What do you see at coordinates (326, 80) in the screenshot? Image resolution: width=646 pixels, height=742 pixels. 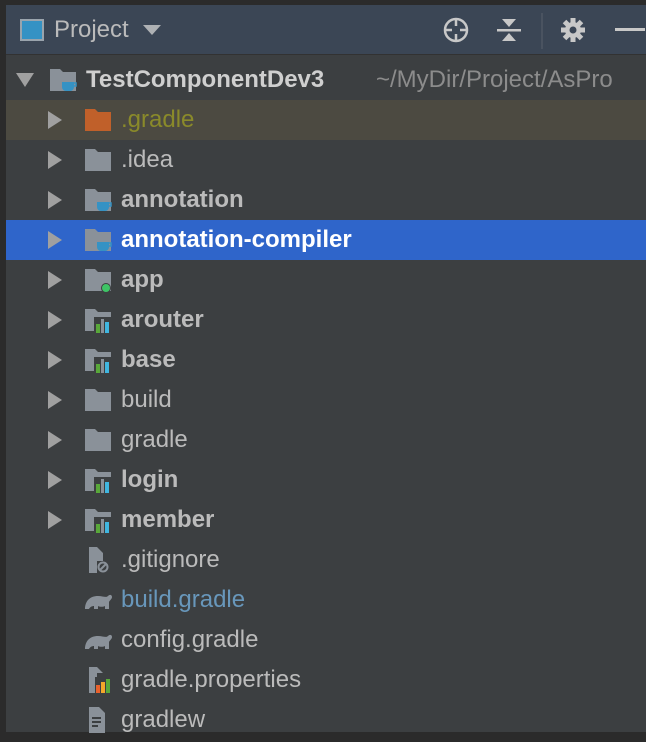 I see `tree-root: TestComponentDev3 ~/MyDir/Project/AsPro` at bounding box center [326, 80].